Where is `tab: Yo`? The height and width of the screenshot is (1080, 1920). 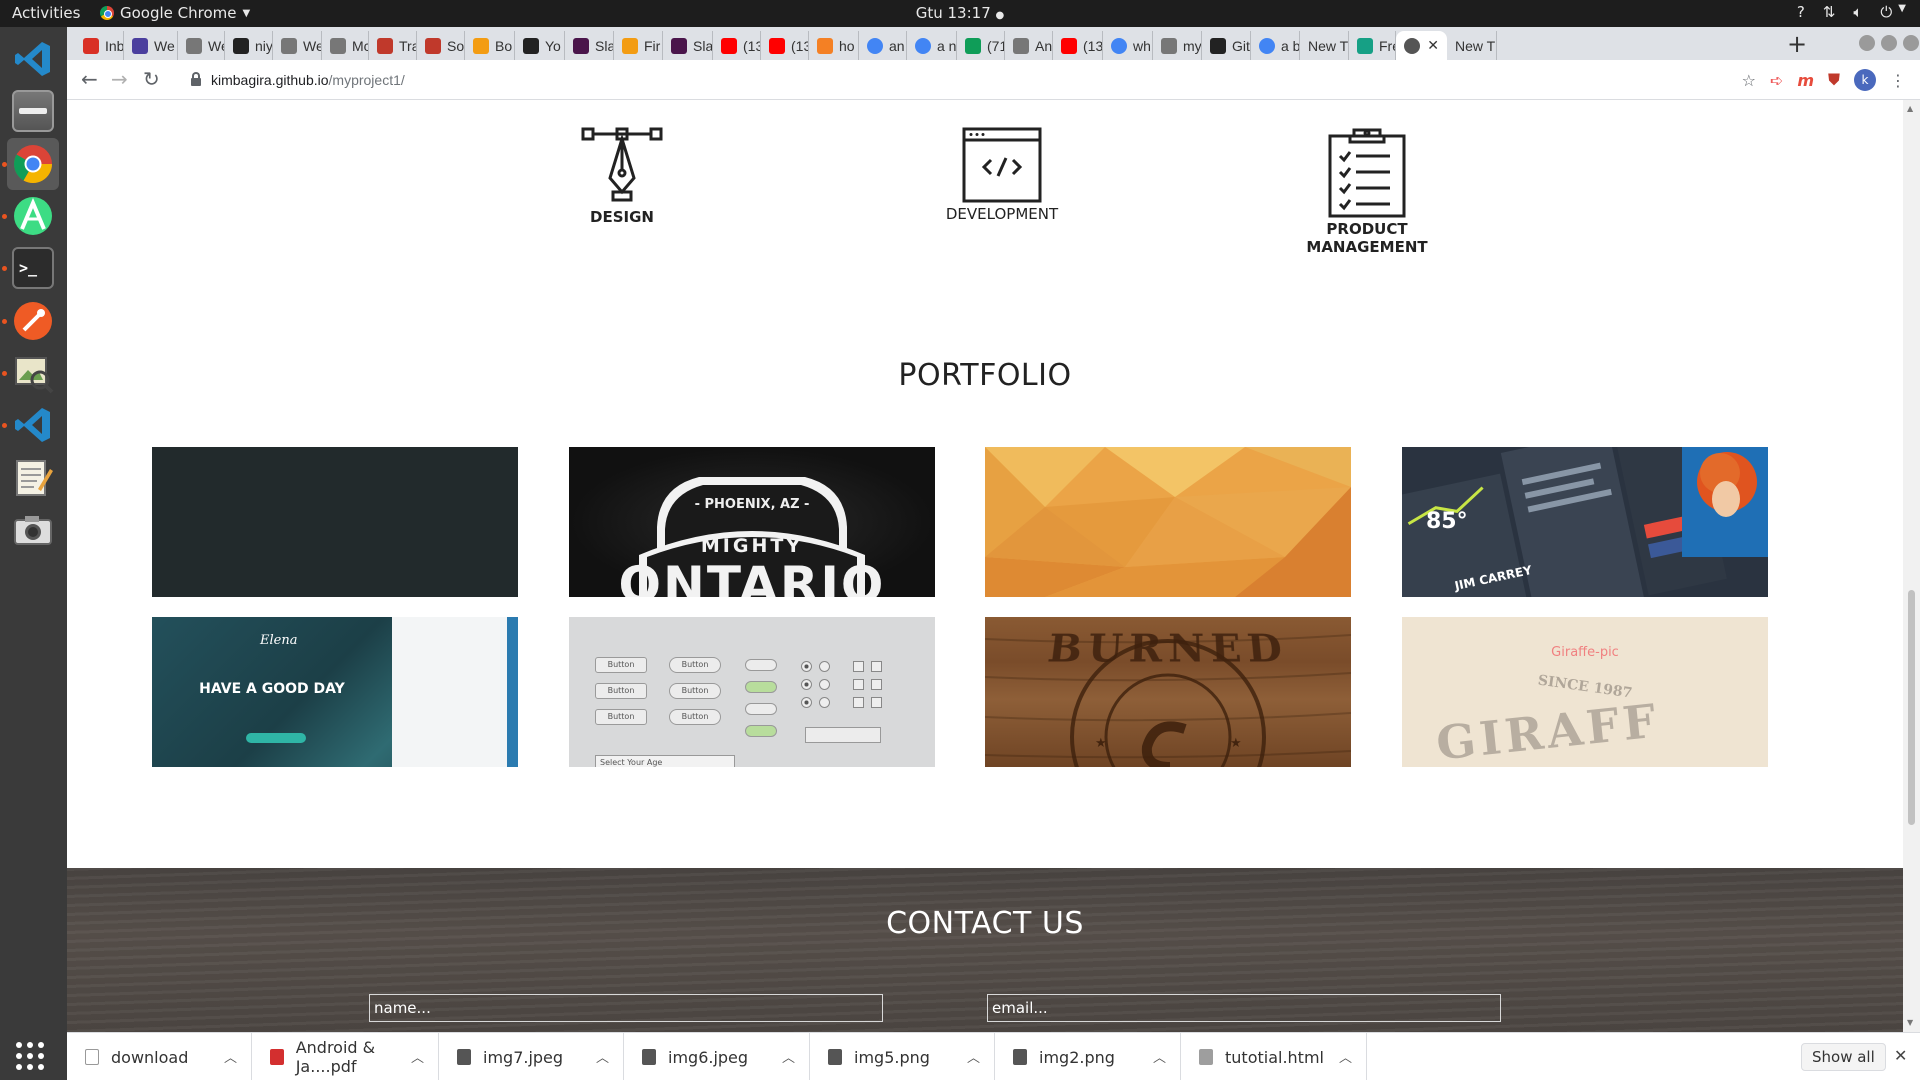
tab: Yo is located at coordinates (540, 45).